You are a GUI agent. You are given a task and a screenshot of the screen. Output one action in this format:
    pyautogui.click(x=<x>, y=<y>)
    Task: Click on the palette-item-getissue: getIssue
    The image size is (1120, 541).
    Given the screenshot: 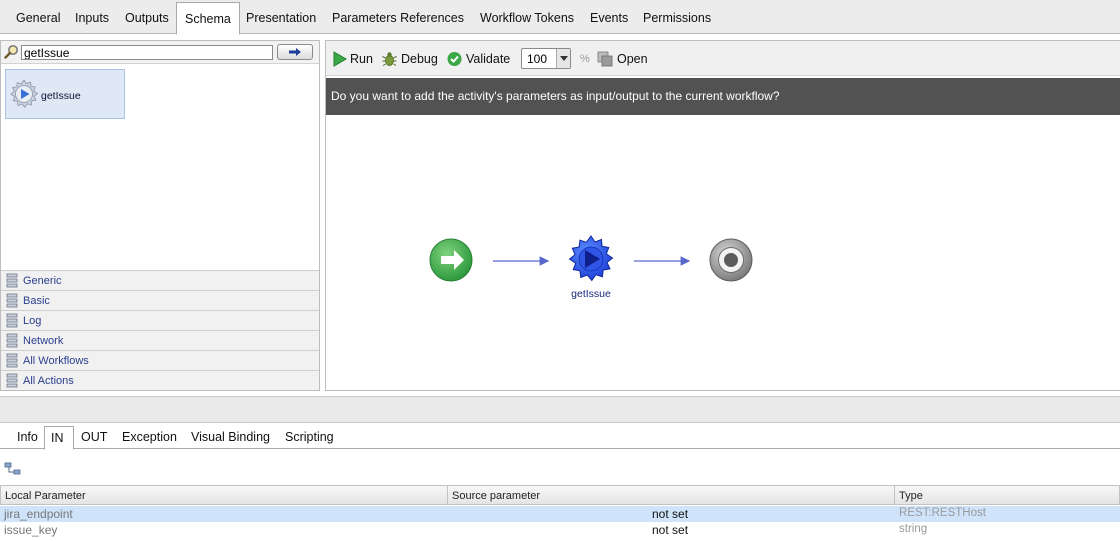 What is the action you would take?
    pyautogui.click(x=65, y=94)
    